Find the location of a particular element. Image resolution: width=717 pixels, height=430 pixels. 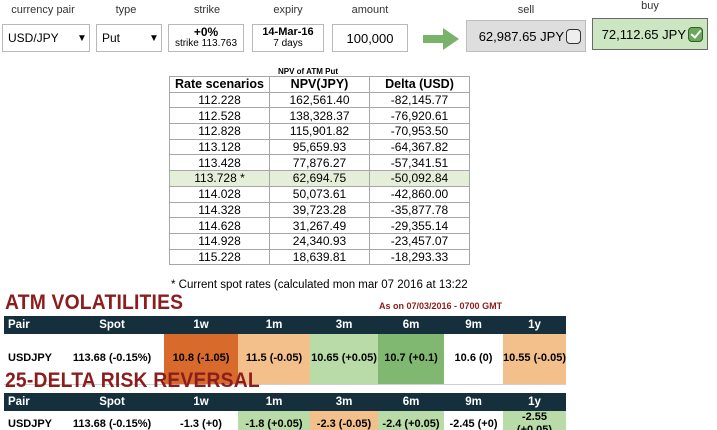

npv-value-cell: 62,694.75 is located at coordinates (319, 178).